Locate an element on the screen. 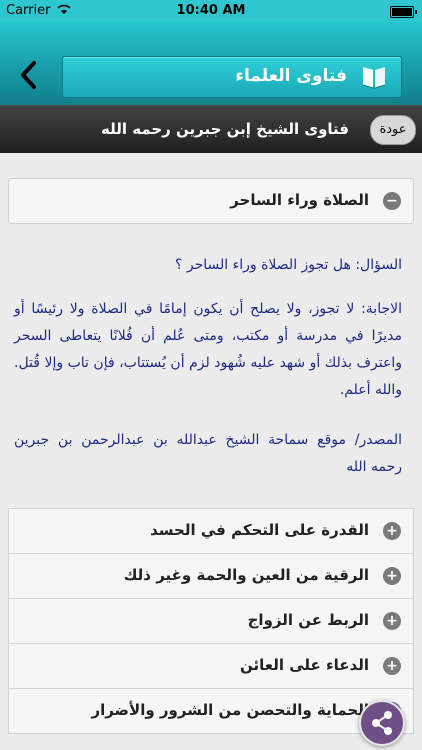  book-icon is located at coordinates (374, 77).